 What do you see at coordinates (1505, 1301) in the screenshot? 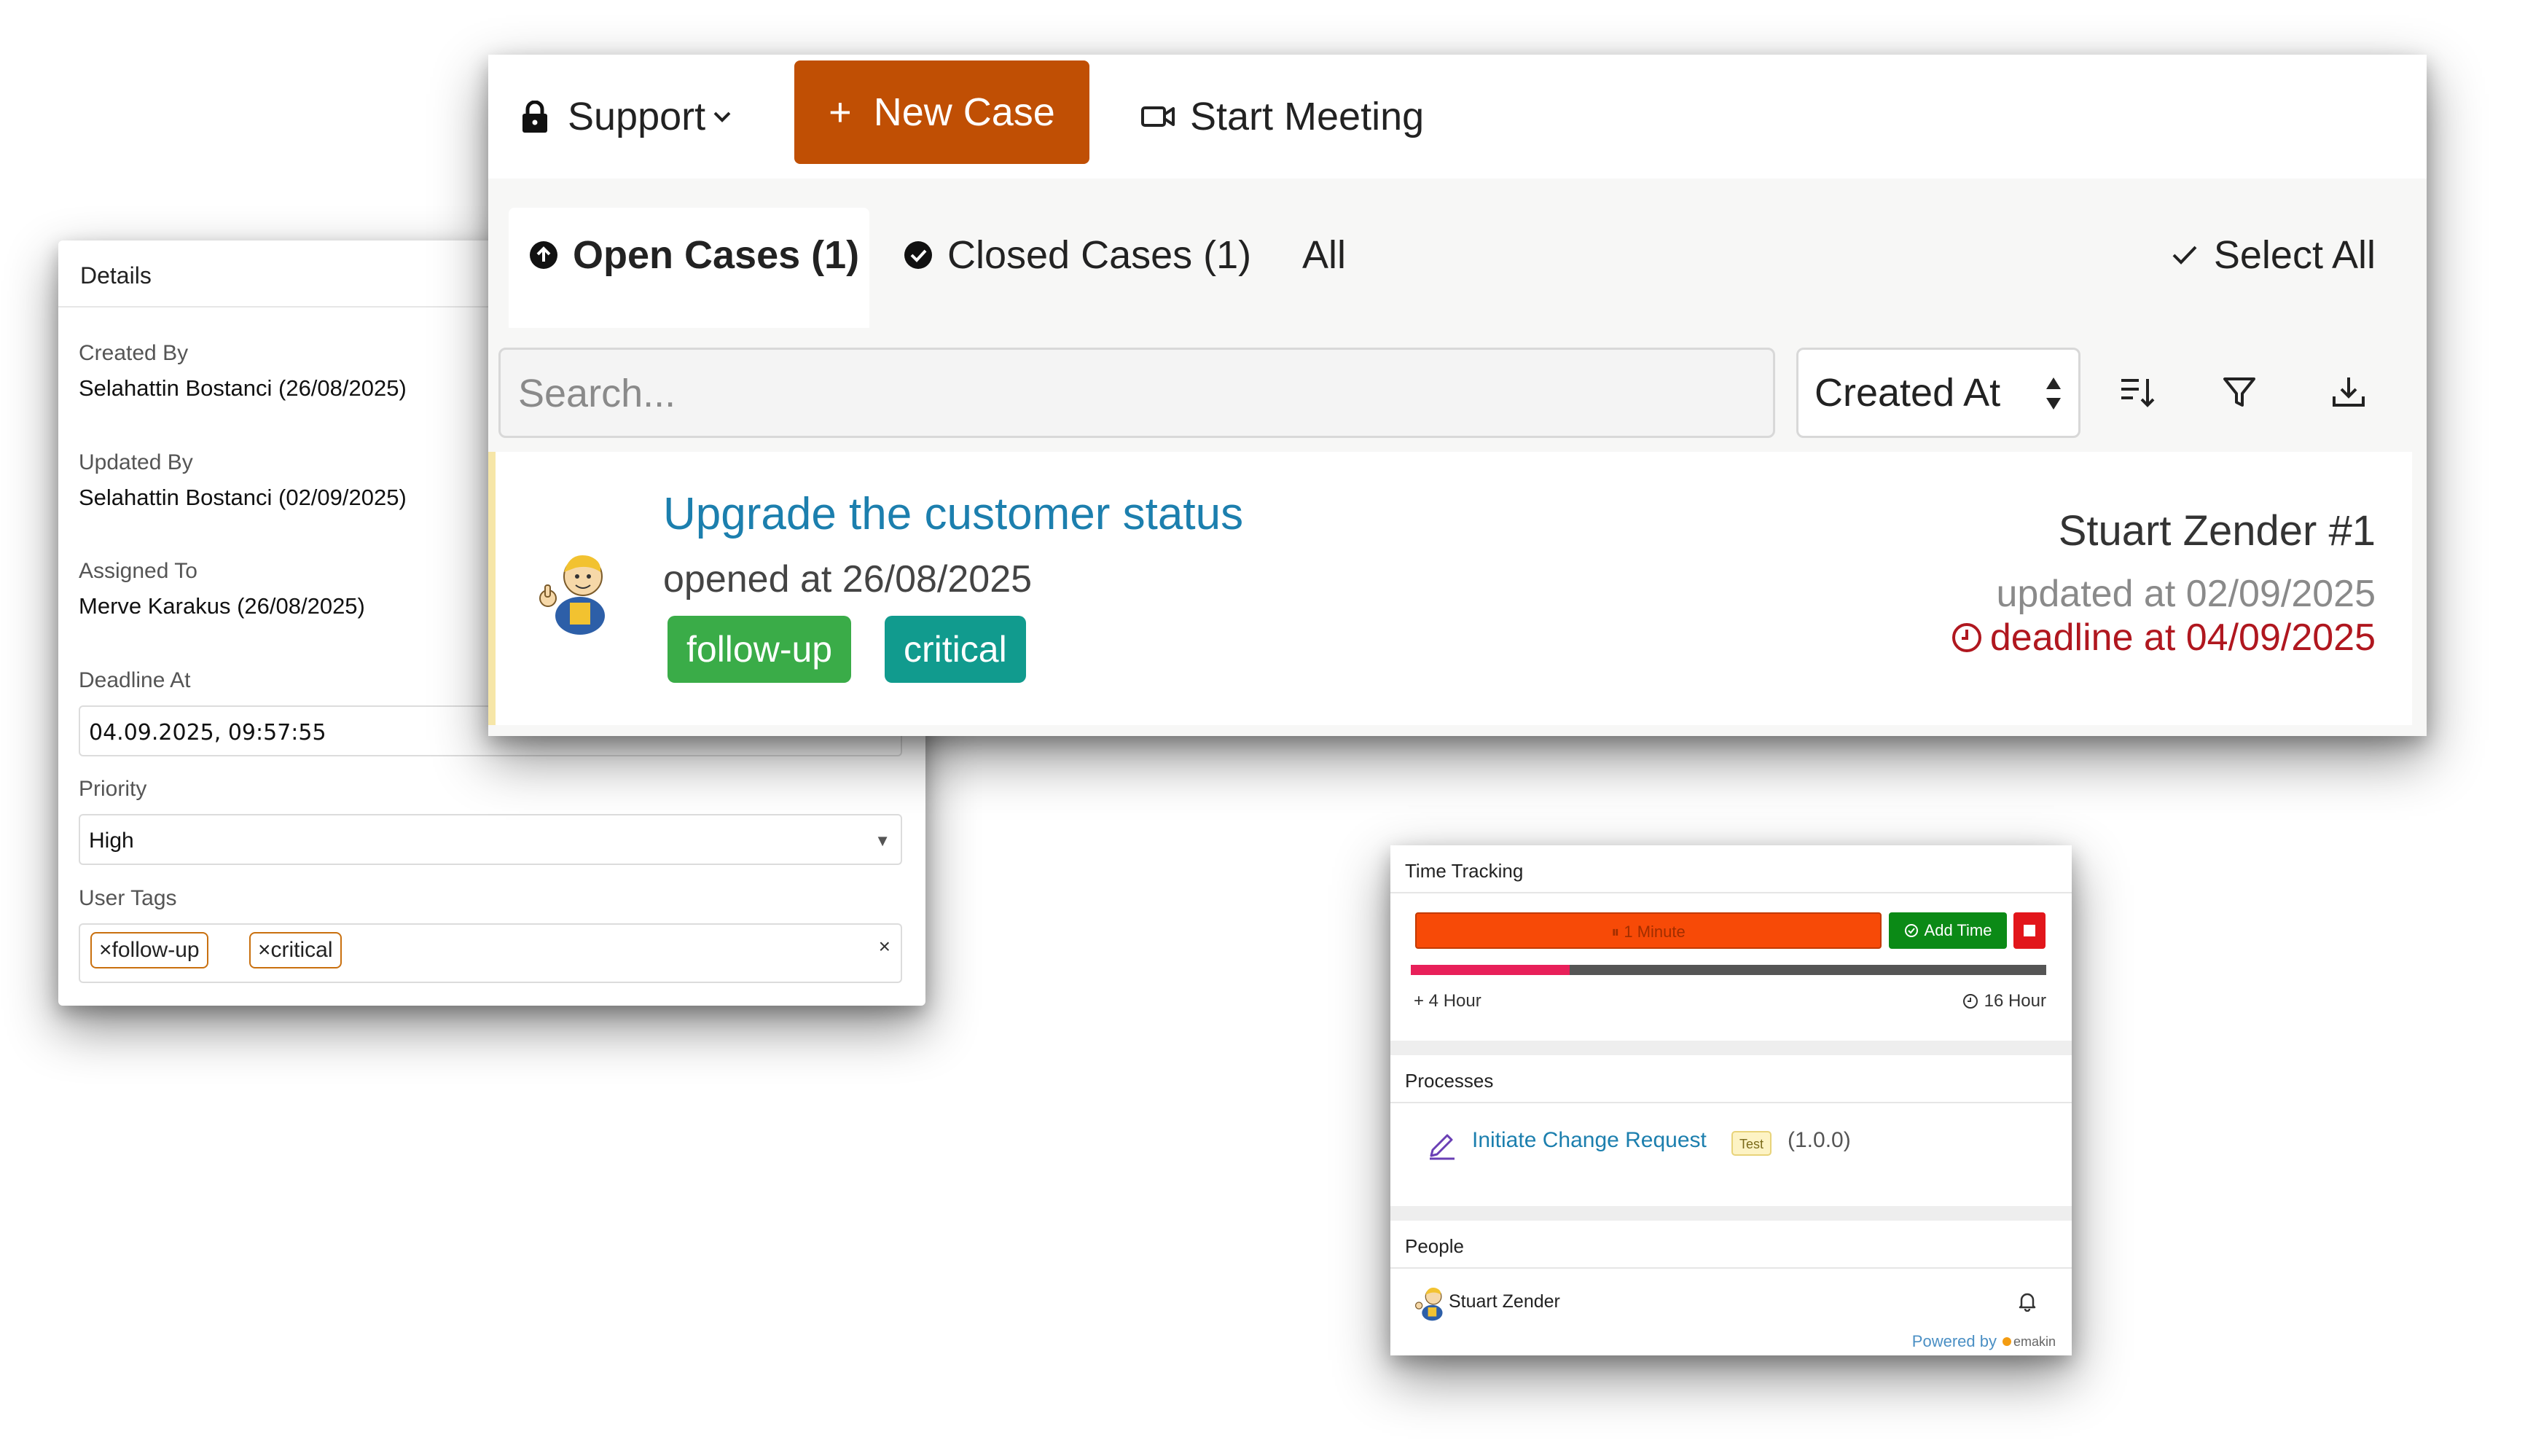
I see `person-name: Stuart Zender` at bounding box center [1505, 1301].